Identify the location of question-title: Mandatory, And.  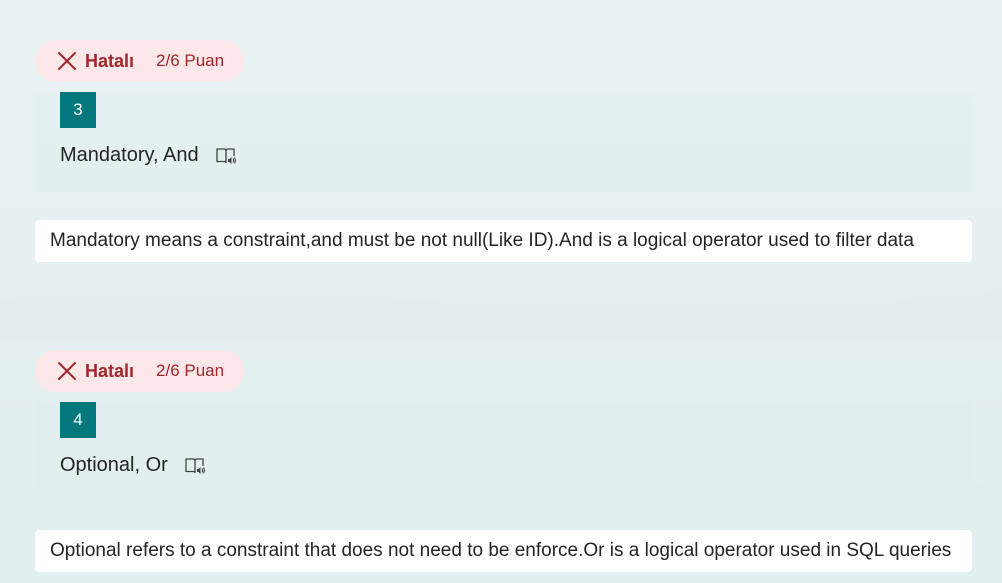
(148, 155).